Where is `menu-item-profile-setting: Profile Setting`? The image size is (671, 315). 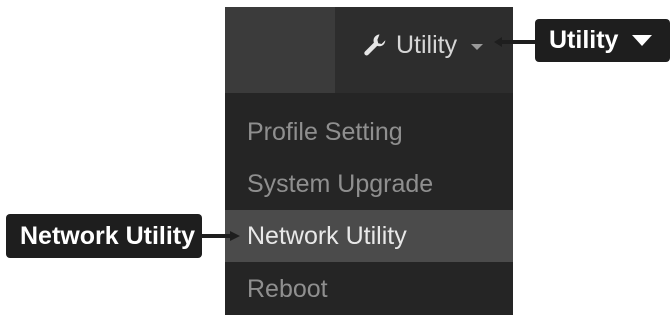 menu-item-profile-setting: Profile Setting is located at coordinates (369, 132).